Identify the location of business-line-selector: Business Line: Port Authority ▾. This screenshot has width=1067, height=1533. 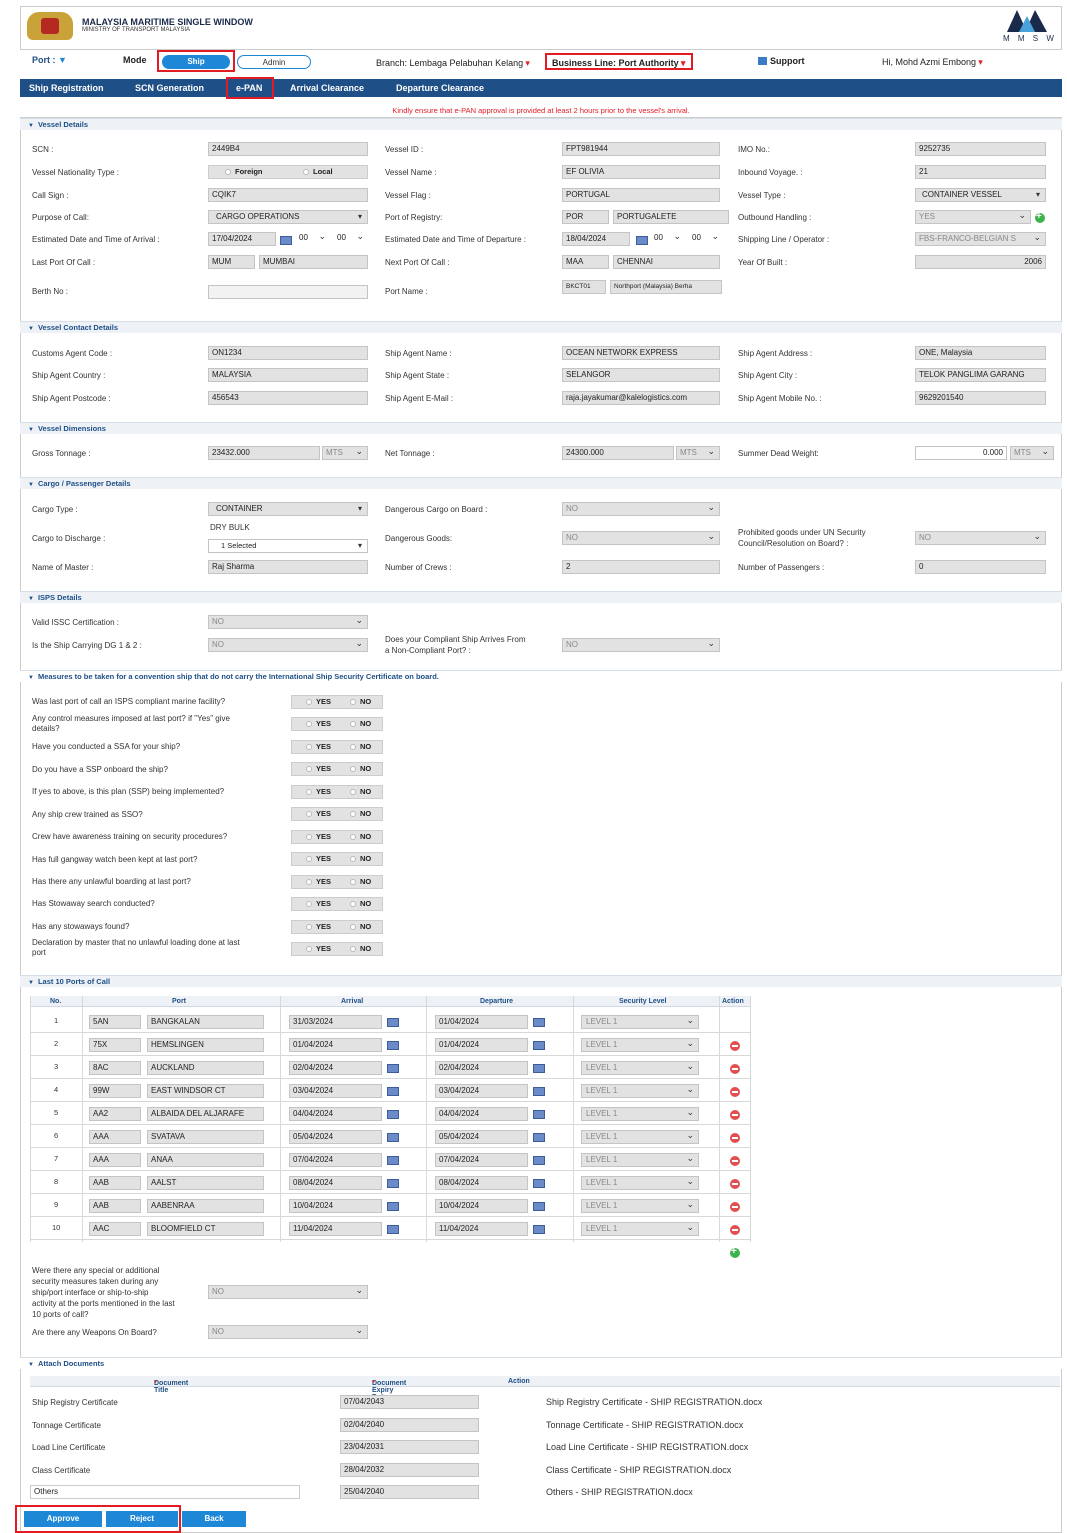
(618, 63).